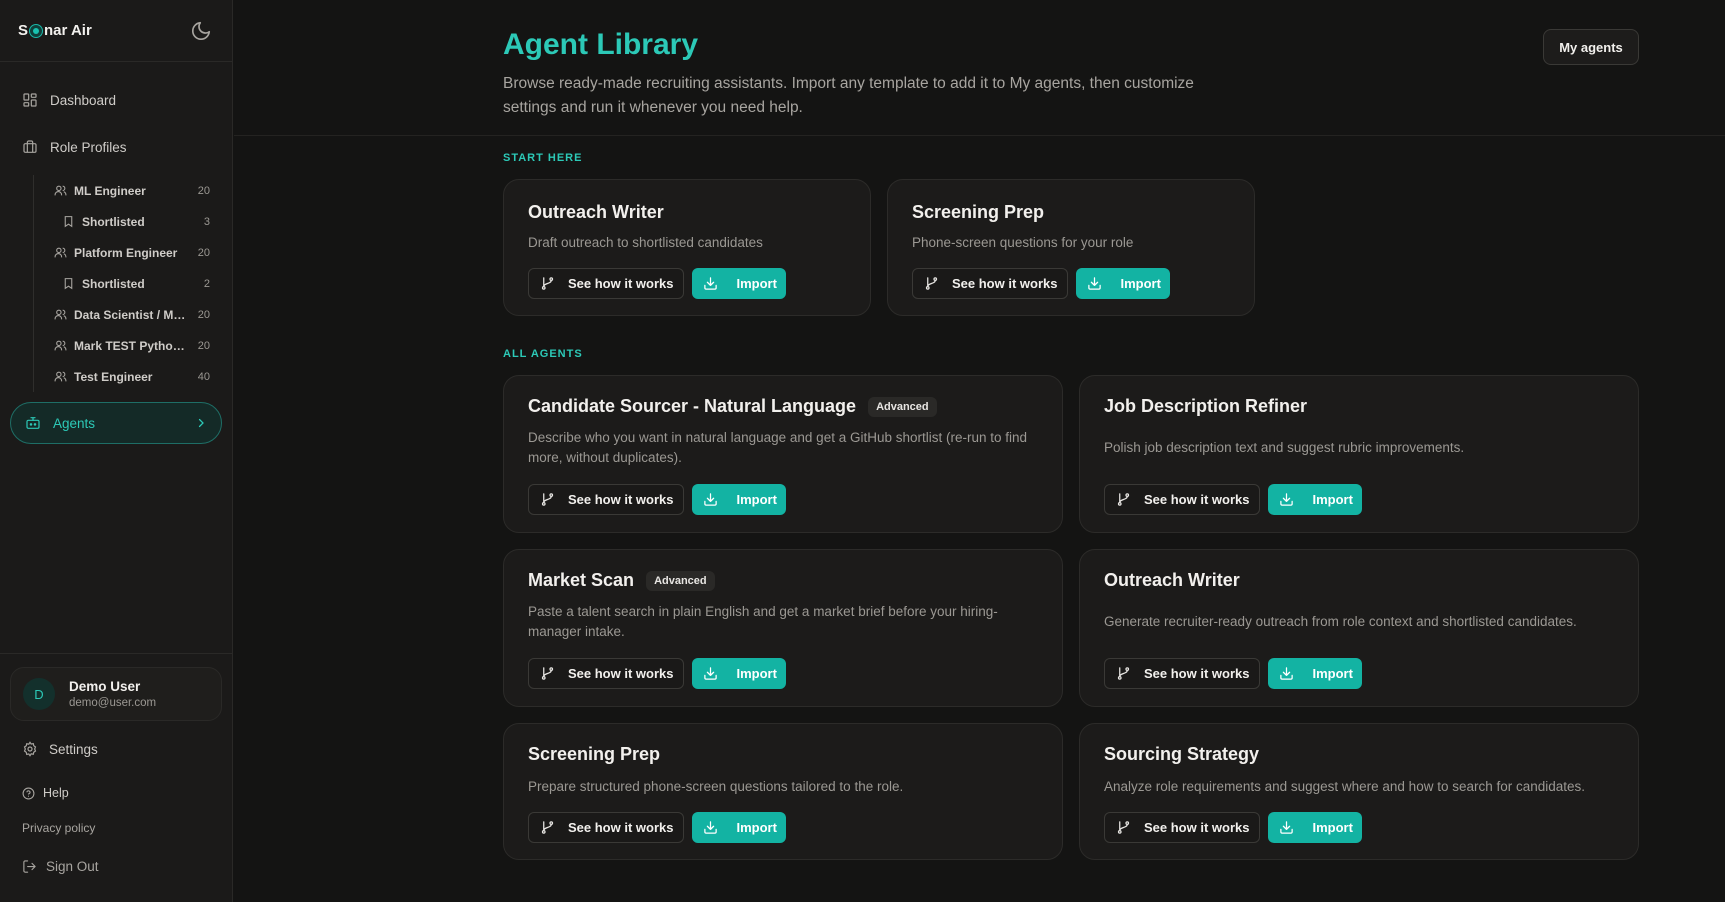  I want to click on card-title: Outreach Writer, so click(596, 212).